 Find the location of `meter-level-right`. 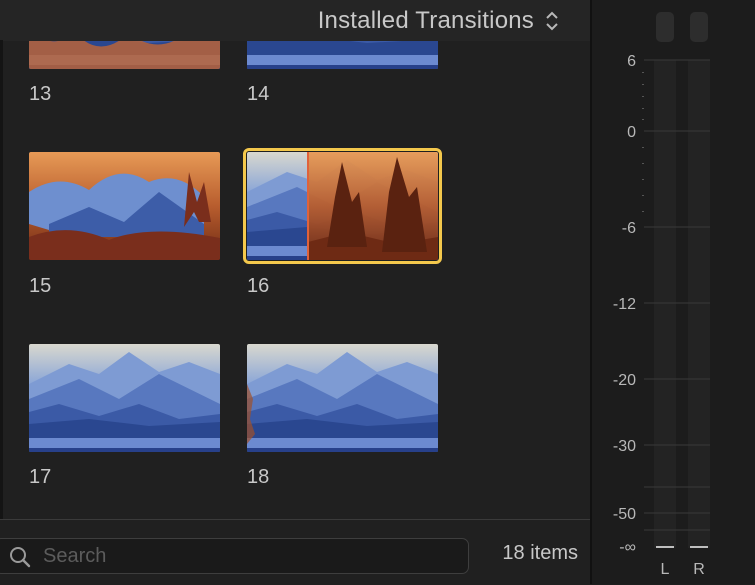

meter-level-right is located at coordinates (699, 547).